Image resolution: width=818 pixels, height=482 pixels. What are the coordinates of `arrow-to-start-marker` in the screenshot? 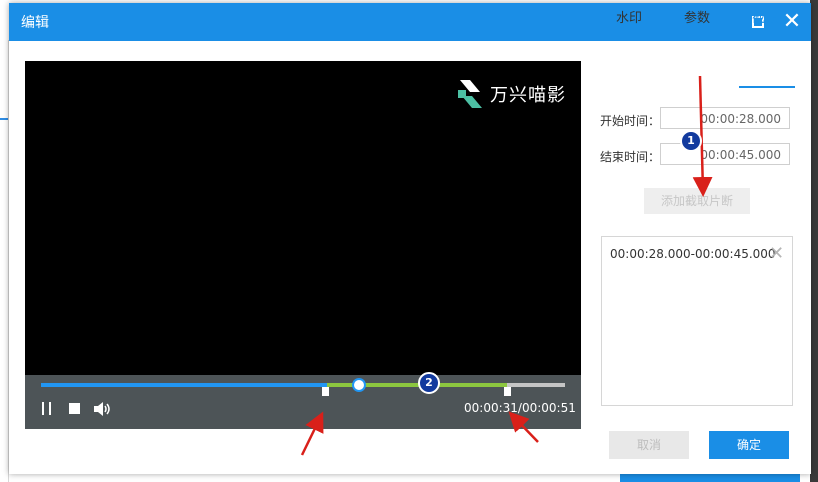 It's located at (312, 433).